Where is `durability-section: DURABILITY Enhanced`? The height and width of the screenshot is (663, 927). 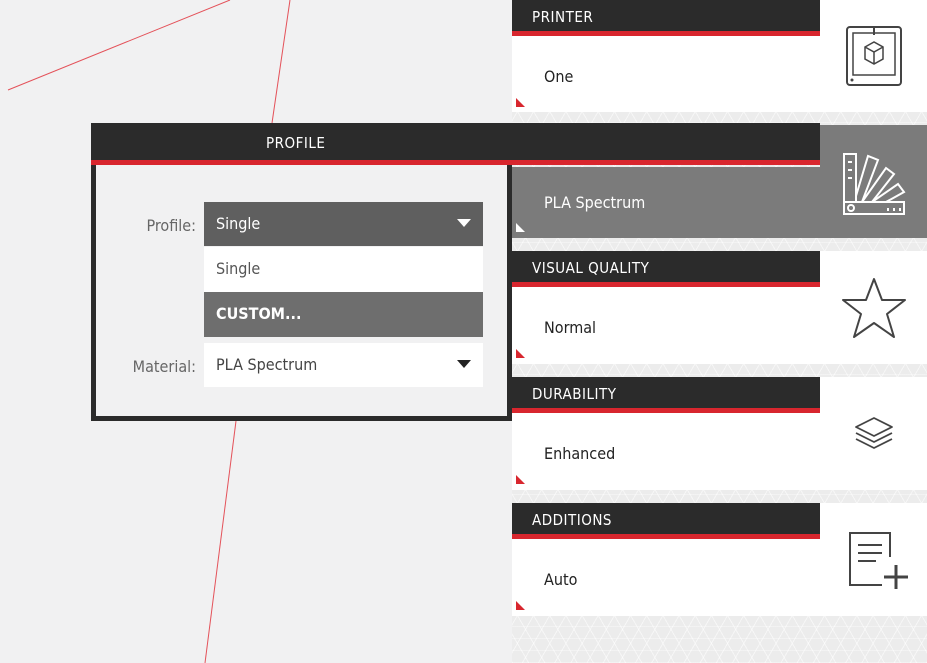 durability-section: DURABILITY Enhanced is located at coordinates (719, 433).